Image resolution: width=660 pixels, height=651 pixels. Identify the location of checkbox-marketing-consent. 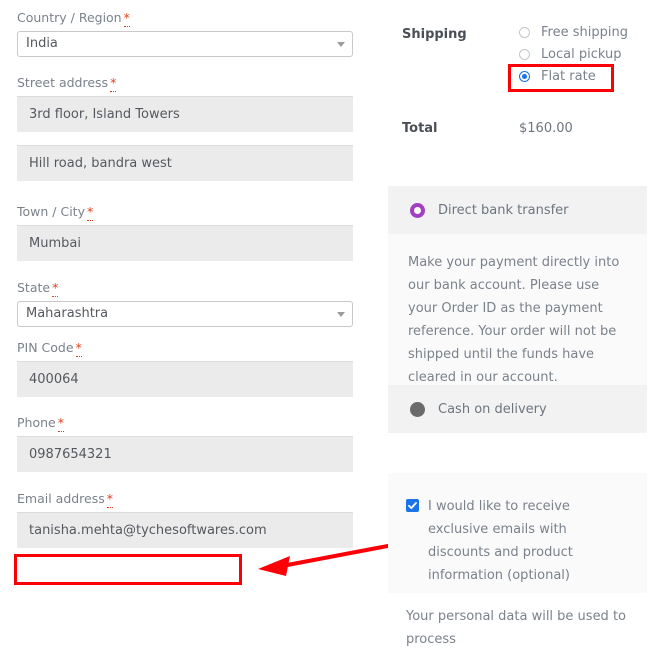
(412, 505).